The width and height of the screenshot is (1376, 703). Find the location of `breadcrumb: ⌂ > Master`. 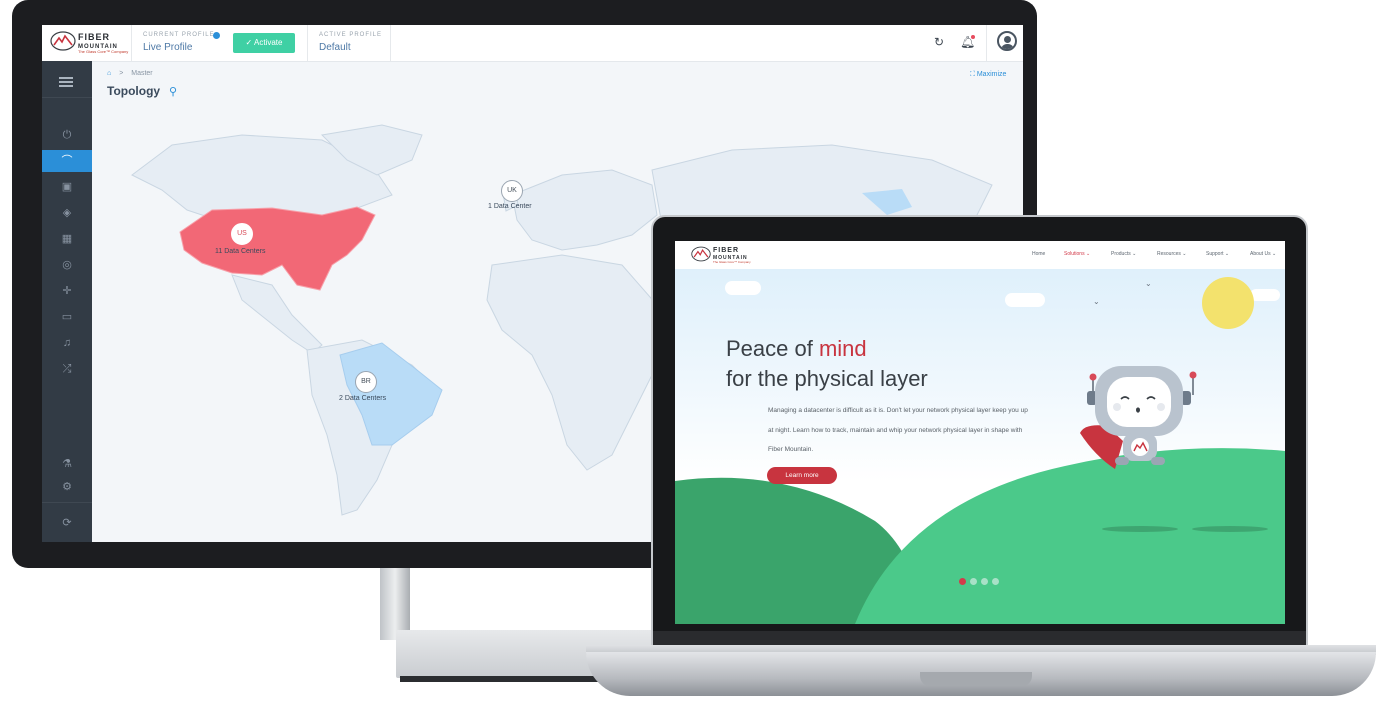

breadcrumb: ⌂ > Master is located at coordinates (130, 73).